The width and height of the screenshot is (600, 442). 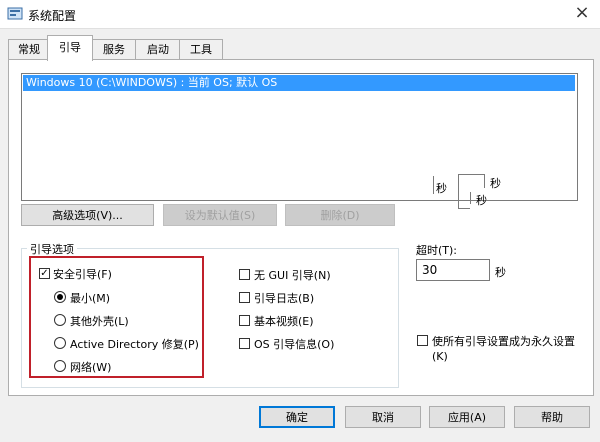 What do you see at coordinates (116, 317) in the screenshot?
I see `highlight-box` at bounding box center [116, 317].